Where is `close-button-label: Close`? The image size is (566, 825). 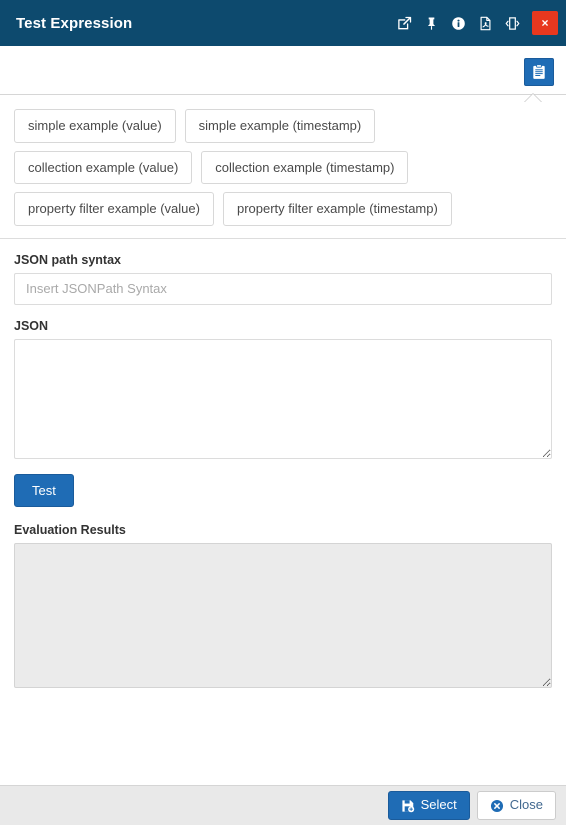 close-button-label: Close is located at coordinates (526, 805).